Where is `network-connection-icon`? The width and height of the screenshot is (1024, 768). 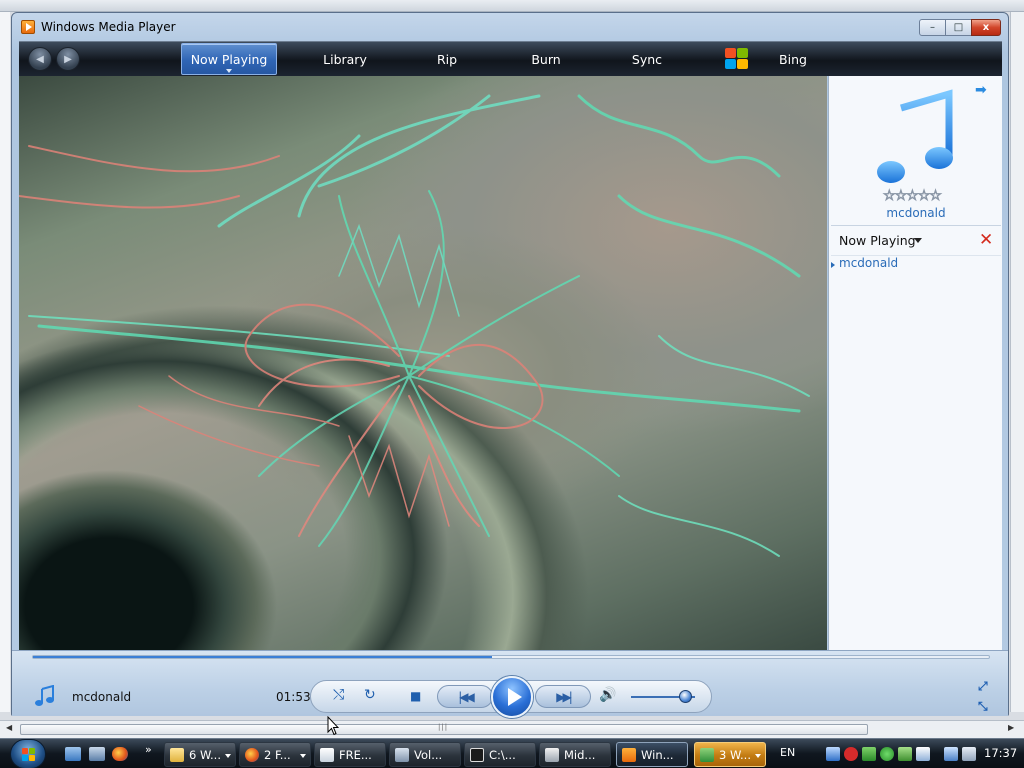
network-connection-icon is located at coordinates (951, 754).